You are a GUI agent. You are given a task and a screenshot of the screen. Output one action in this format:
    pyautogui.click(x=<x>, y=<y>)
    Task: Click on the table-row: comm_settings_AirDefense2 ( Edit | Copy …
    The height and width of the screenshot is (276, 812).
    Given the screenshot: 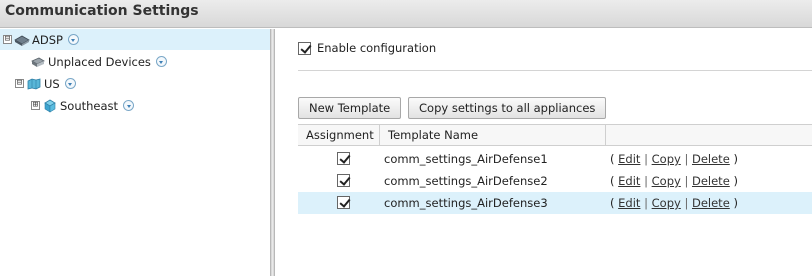 What is the action you would take?
    pyautogui.click(x=555, y=181)
    